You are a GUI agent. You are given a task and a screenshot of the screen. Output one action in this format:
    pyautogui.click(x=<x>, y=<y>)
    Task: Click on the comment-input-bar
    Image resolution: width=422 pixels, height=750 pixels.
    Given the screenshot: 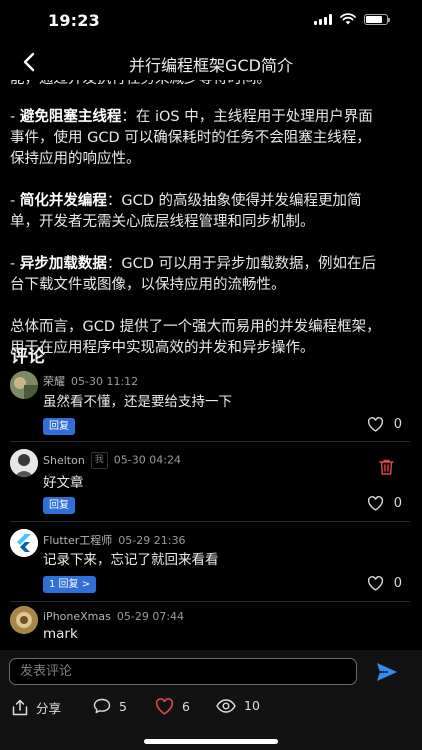 What is the action you would take?
    pyautogui.click(x=211, y=672)
    